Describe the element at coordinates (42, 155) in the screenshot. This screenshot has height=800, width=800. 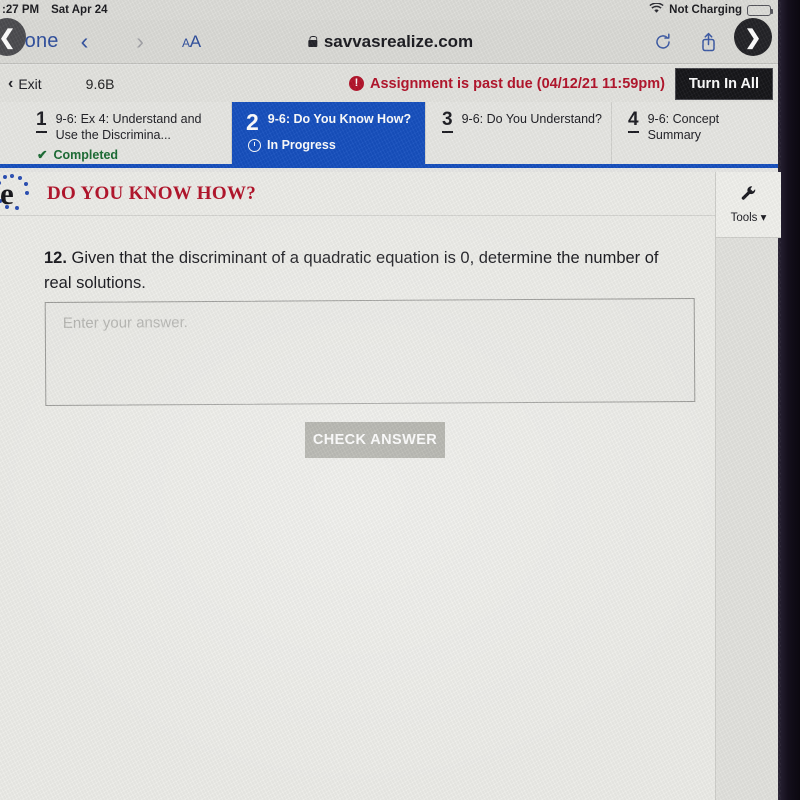
I see `check-icon: ✔` at that location.